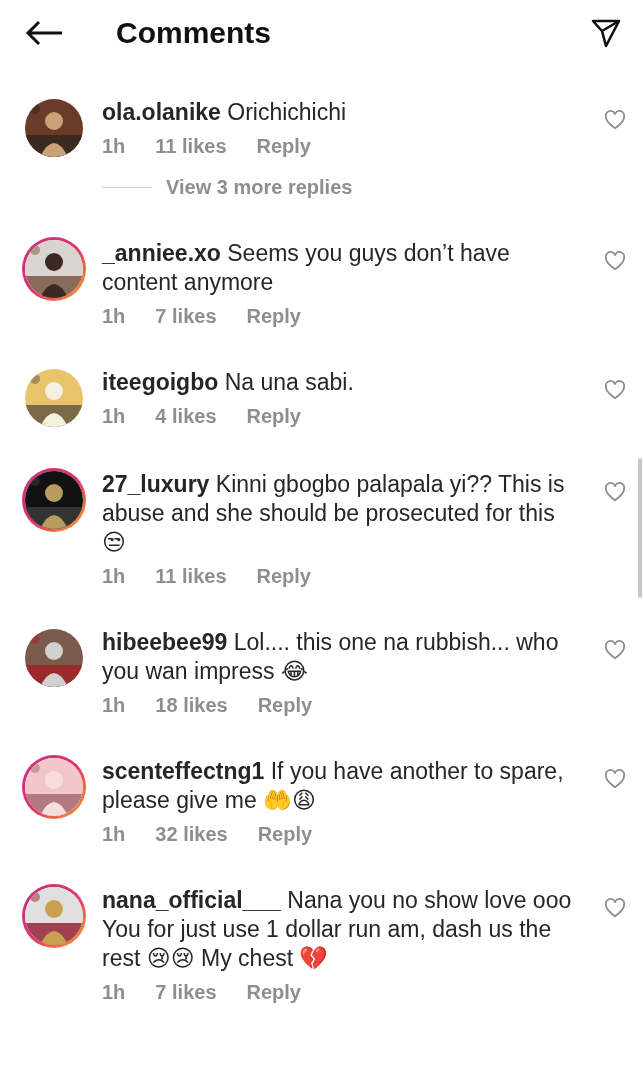 The image size is (644, 1080). What do you see at coordinates (337, 929) in the screenshot?
I see `comment-text: nana_official___ Nana you no show love ooo You for just use 1 dollar run am, dash us the rest 😢😢 My chest 💔` at bounding box center [337, 929].